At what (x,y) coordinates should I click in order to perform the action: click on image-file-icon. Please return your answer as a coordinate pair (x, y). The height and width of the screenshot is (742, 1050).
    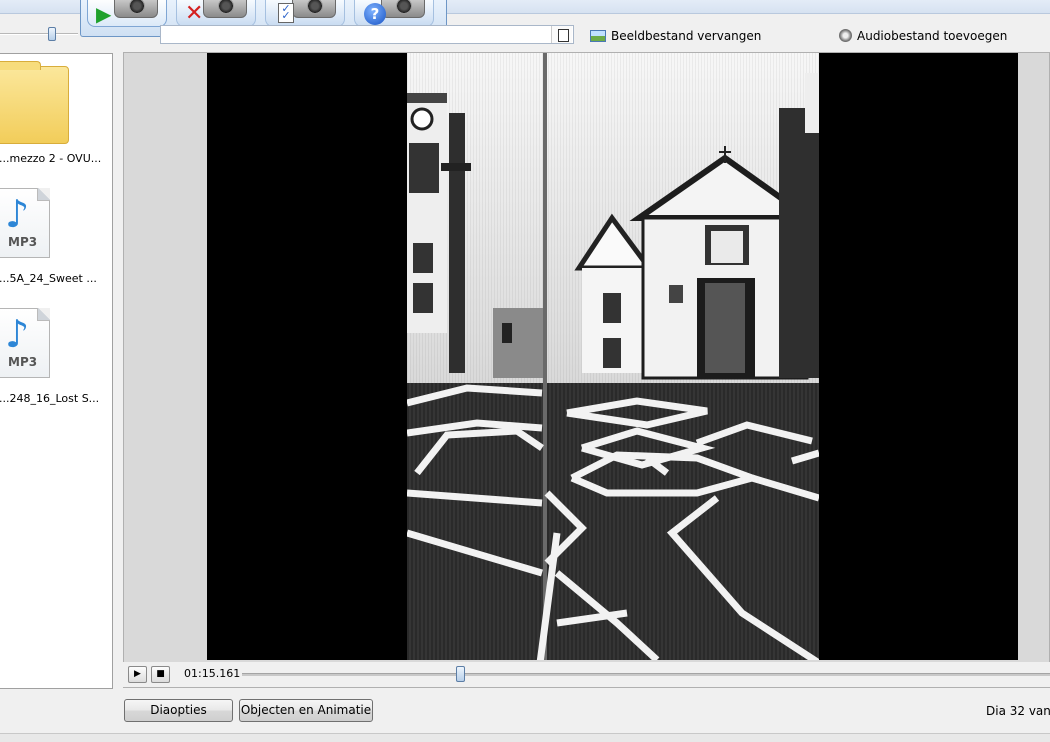
    Looking at the image, I should click on (598, 35).